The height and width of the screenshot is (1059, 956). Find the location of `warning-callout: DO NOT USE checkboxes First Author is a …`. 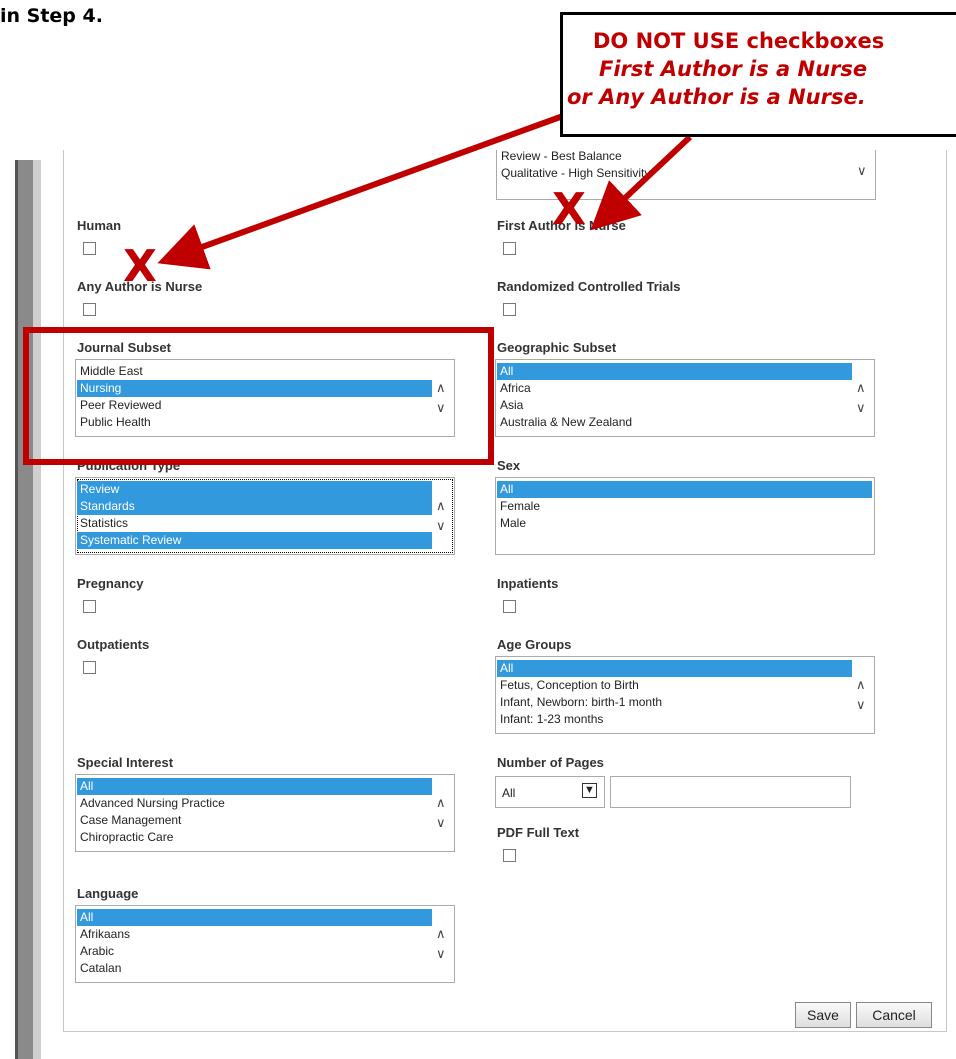

warning-callout: DO NOT USE checkboxes First Author is a … is located at coordinates (758, 74).